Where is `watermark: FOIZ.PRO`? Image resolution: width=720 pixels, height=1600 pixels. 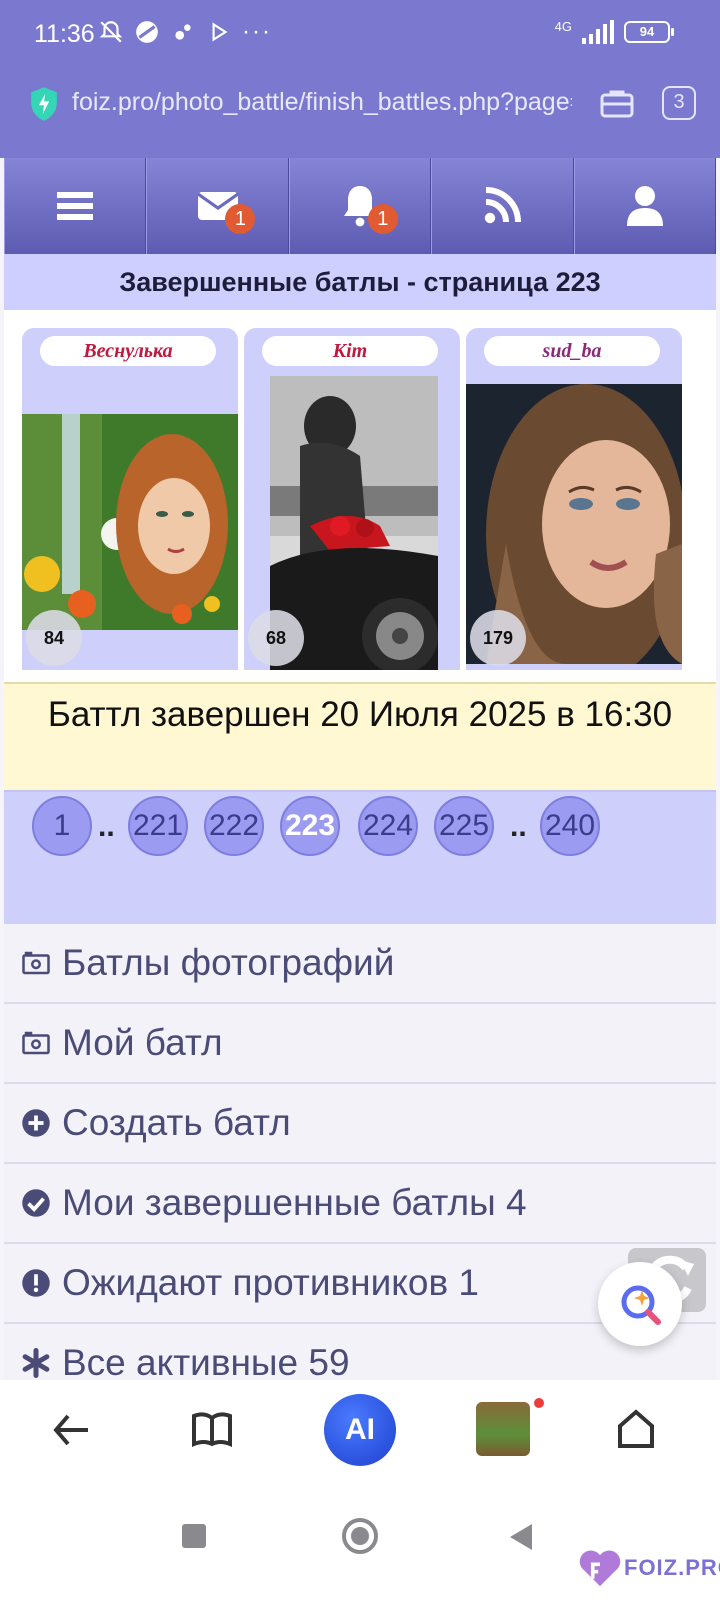 watermark: FOIZ.PRO is located at coordinates (649, 1568).